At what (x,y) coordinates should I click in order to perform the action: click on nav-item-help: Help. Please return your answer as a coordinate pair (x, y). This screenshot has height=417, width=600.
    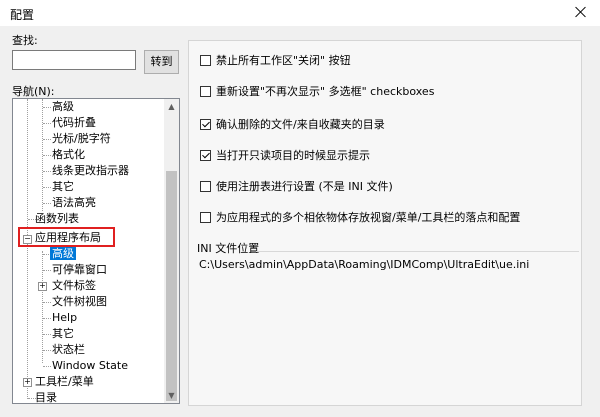
    Looking at the image, I should click on (64, 318).